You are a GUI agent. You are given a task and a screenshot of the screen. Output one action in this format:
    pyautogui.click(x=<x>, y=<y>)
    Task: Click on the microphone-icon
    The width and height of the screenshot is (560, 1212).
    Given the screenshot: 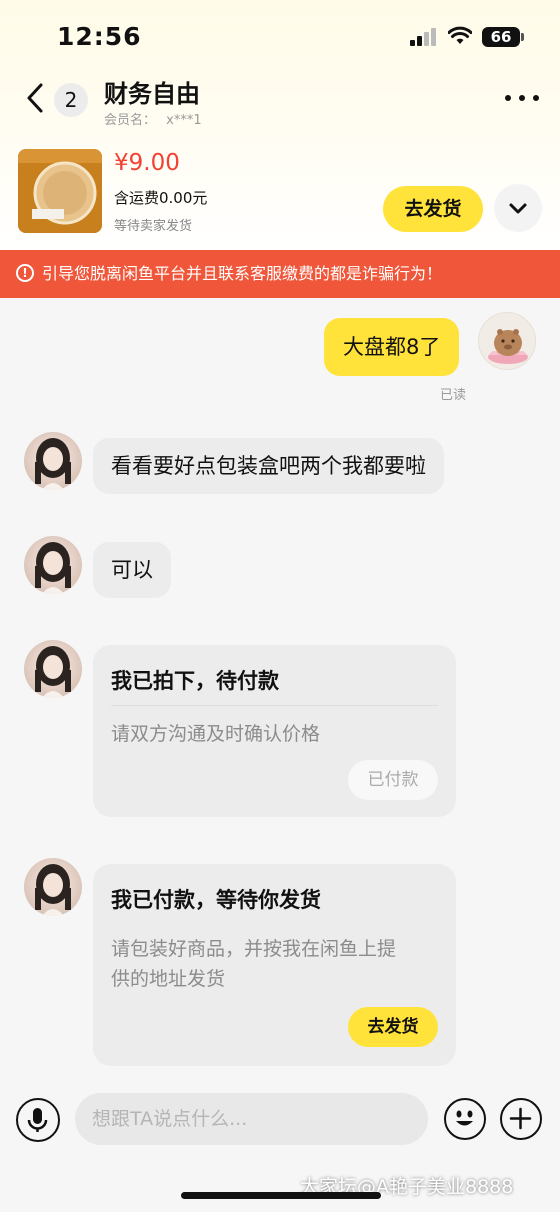 What is the action you would take?
    pyautogui.click(x=38, y=1120)
    